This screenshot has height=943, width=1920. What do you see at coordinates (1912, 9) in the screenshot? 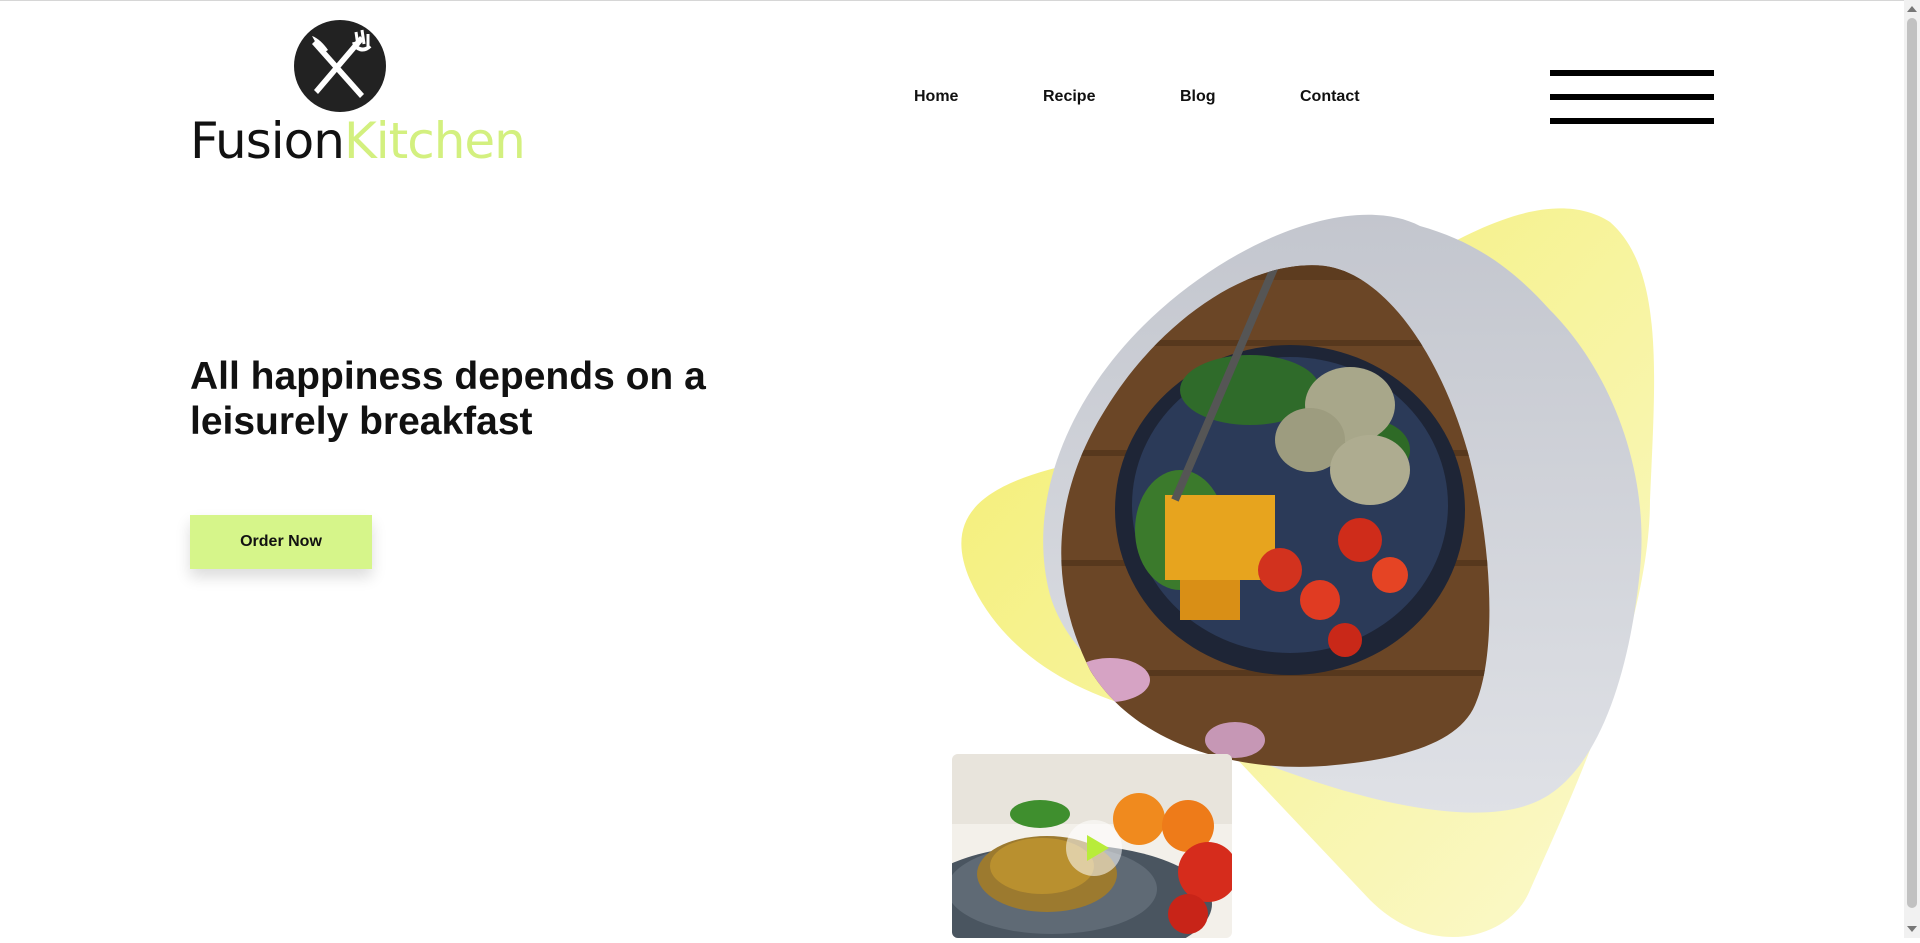
I see `scroll-up-icon` at bounding box center [1912, 9].